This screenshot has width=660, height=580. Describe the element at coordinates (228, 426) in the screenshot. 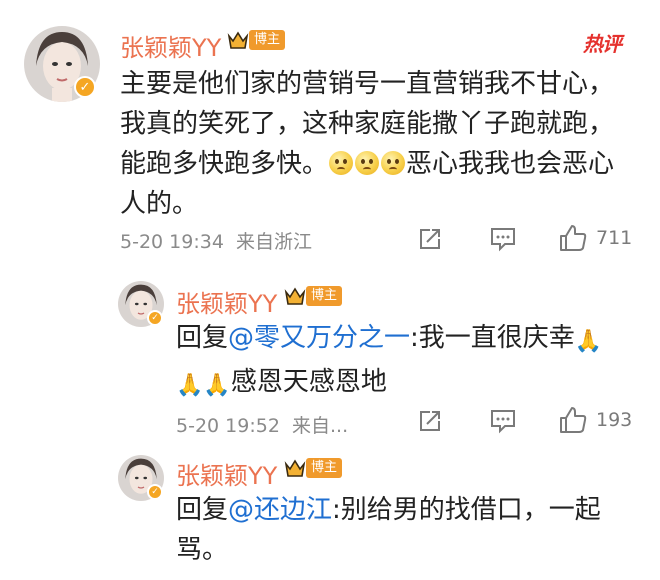

I see `timestamp: 5-20 19:52` at that location.